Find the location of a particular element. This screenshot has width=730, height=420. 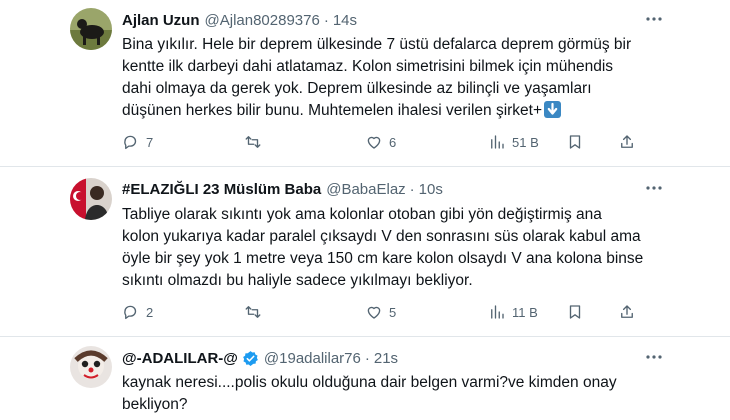

like-count: 5 is located at coordinates (393, 312).